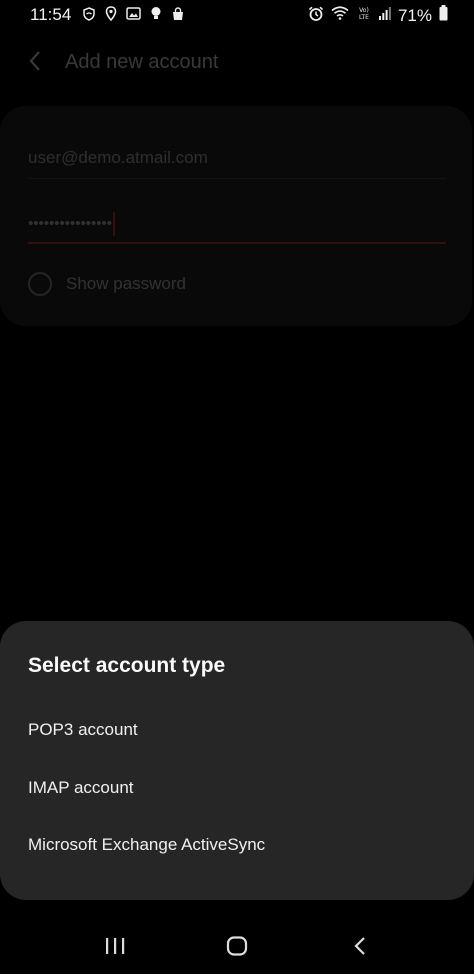 Image resolution: width=474 pixels, height=974 pixels. I want to click on recents-icon, so click(115, 948).